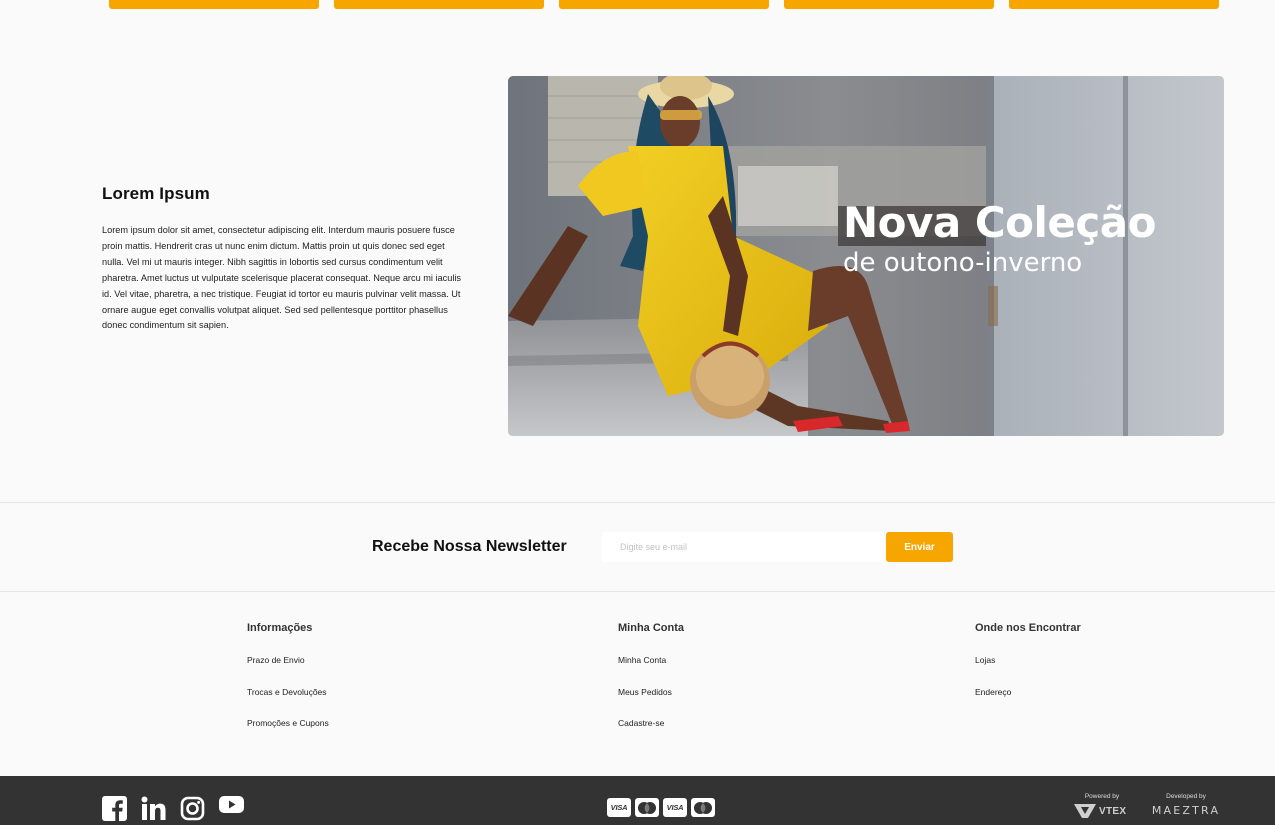  What do you see at coordinates (651, 628) in the screenshot?
I see `footer-column-title: Minha Conta` at bounding box center [651, 628].